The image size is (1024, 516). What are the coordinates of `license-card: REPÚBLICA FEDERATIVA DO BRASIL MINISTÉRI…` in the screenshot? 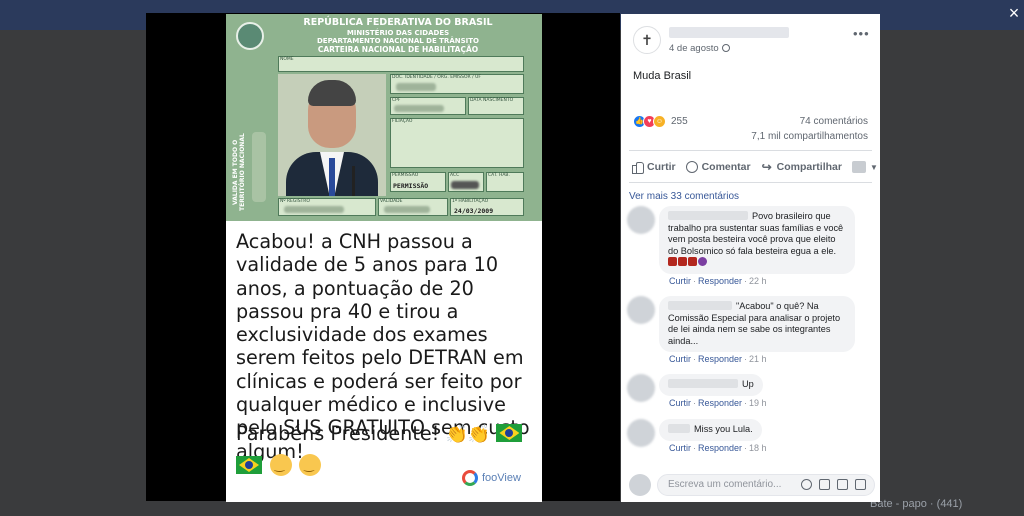 It's located at (384, 117).